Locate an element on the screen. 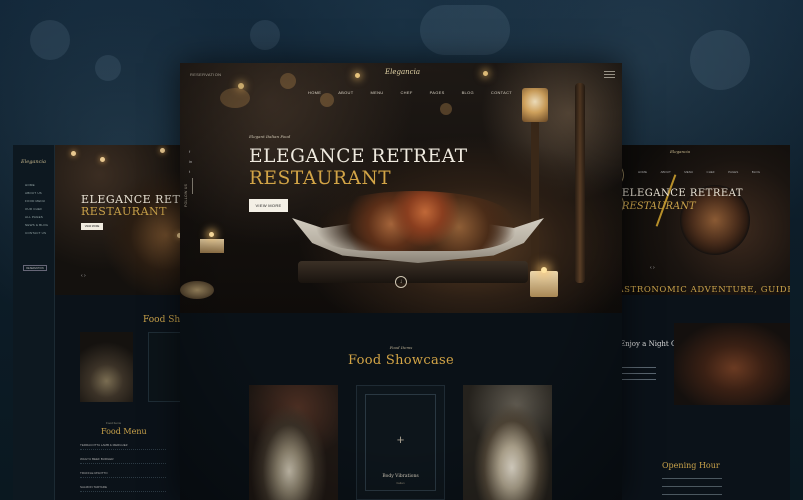 Image resolution: width=803 pixels, height=500 pixels. main-nav: HOME ABOUT MENU CHEF PAGES BLOG CONTACT is located at coordinates (410, 92).